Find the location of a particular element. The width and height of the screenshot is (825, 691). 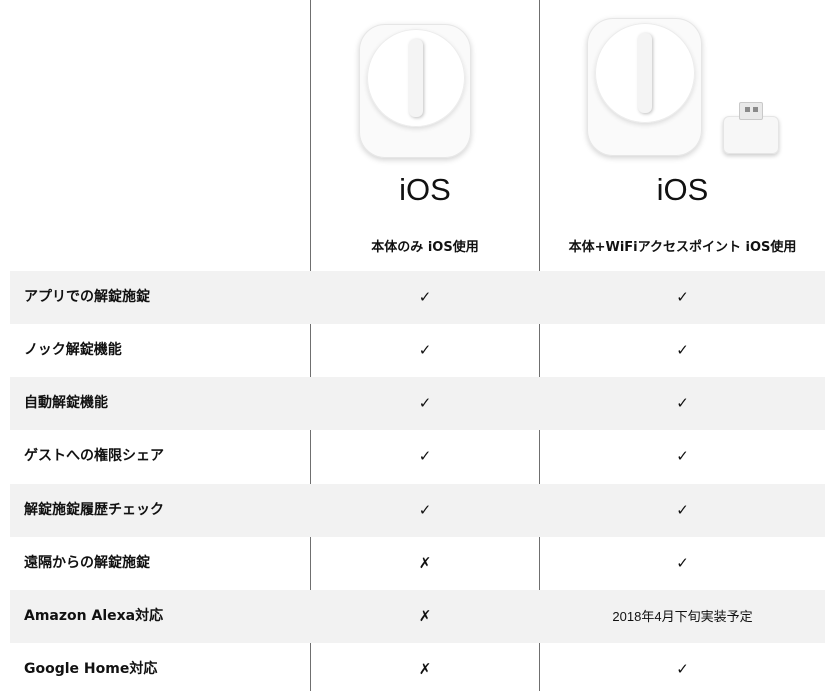

table-row: ゲストへの権限シェア ✓ ✓ is located at coordinates (417, 456).